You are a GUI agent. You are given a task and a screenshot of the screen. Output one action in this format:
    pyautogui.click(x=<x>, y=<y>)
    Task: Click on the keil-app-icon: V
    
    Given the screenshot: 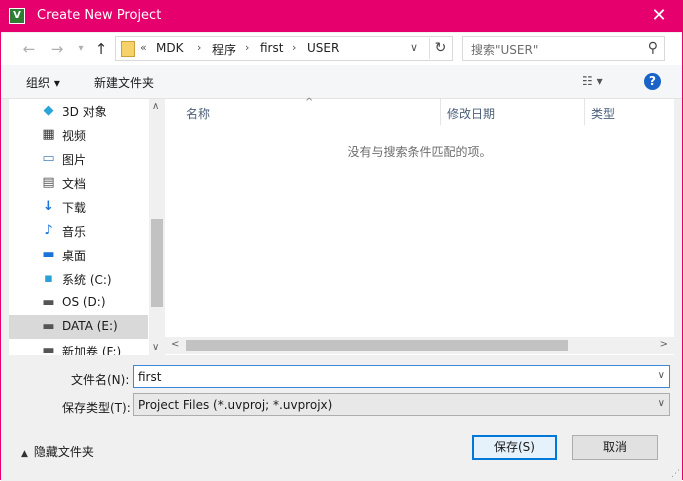 What is the action you would take?
    pyautogui.click(x=17, y=16)
    